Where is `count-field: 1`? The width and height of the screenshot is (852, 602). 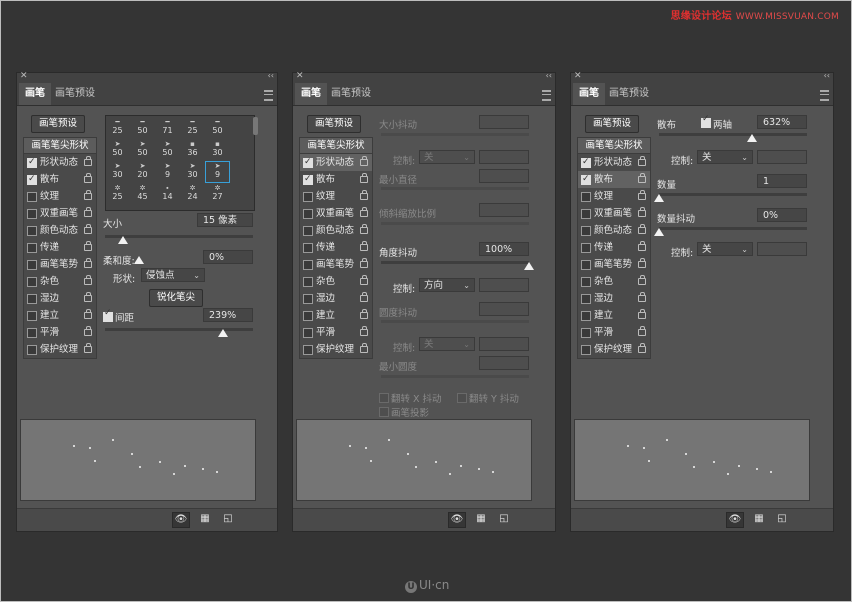
count-field: 1 is located at coordinates (782, 181).